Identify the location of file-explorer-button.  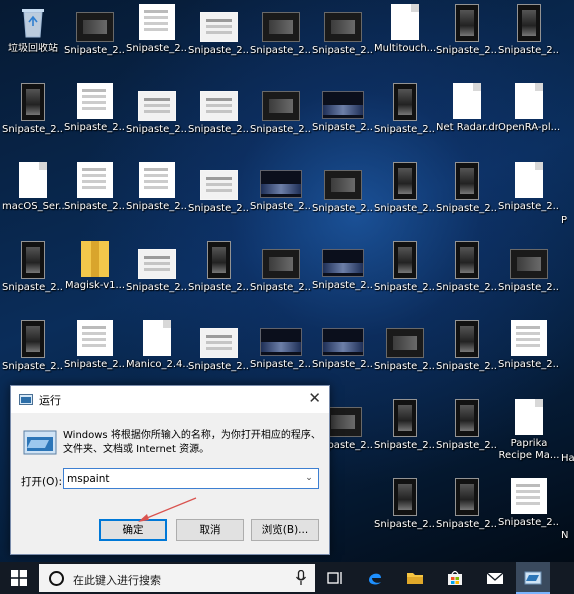
(415, 578).